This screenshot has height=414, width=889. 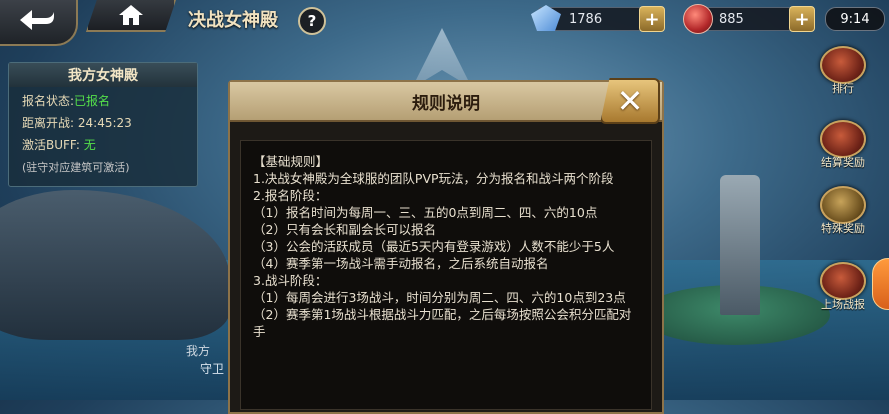 I want to click on rule-line: 2.报名阶段：, so click(x=290, y=195).